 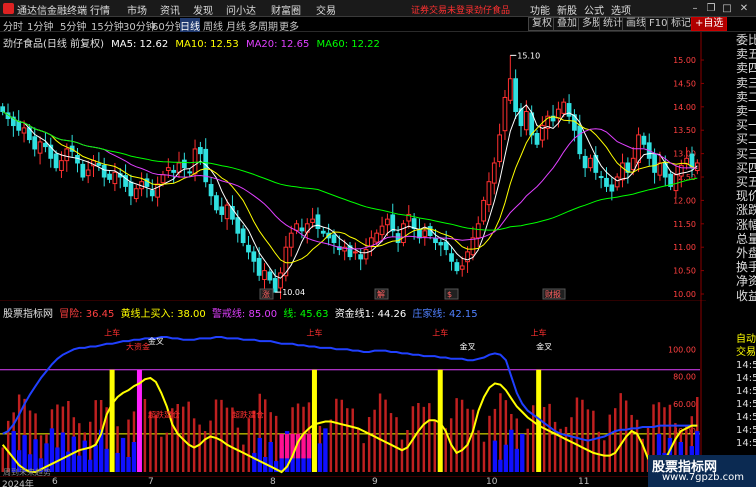 What do you see at coordinates (727, 8) in the screenshot?
I see `maximize-icon: □` at bounding box center [727, 8].